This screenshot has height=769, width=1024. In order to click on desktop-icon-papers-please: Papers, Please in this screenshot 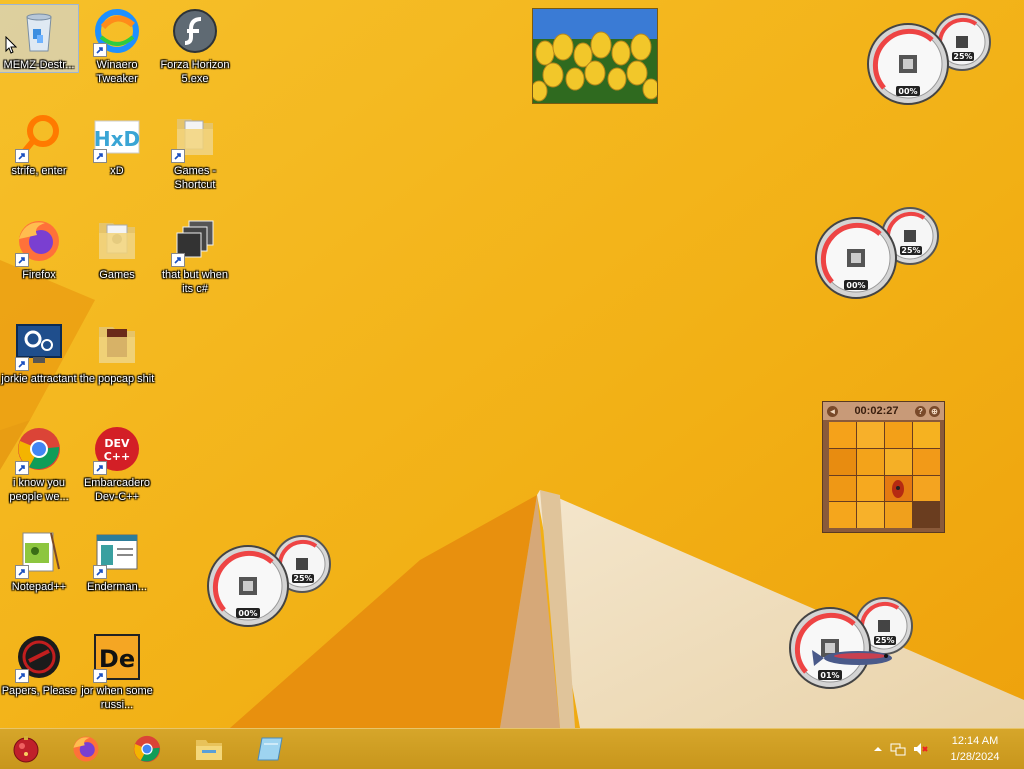, I will do `click(39, 664)`.